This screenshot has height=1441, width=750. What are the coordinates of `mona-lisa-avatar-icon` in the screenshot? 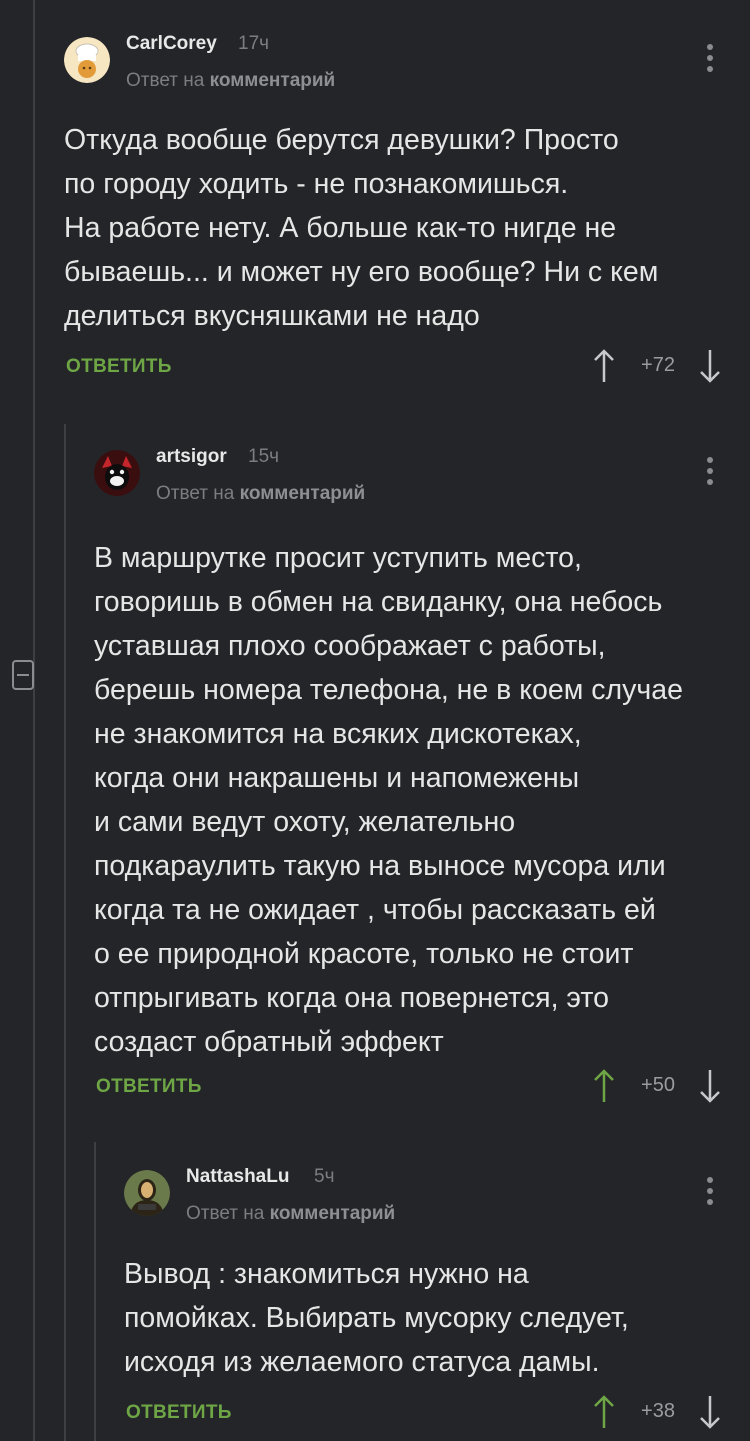 It's located at (147, 1193).